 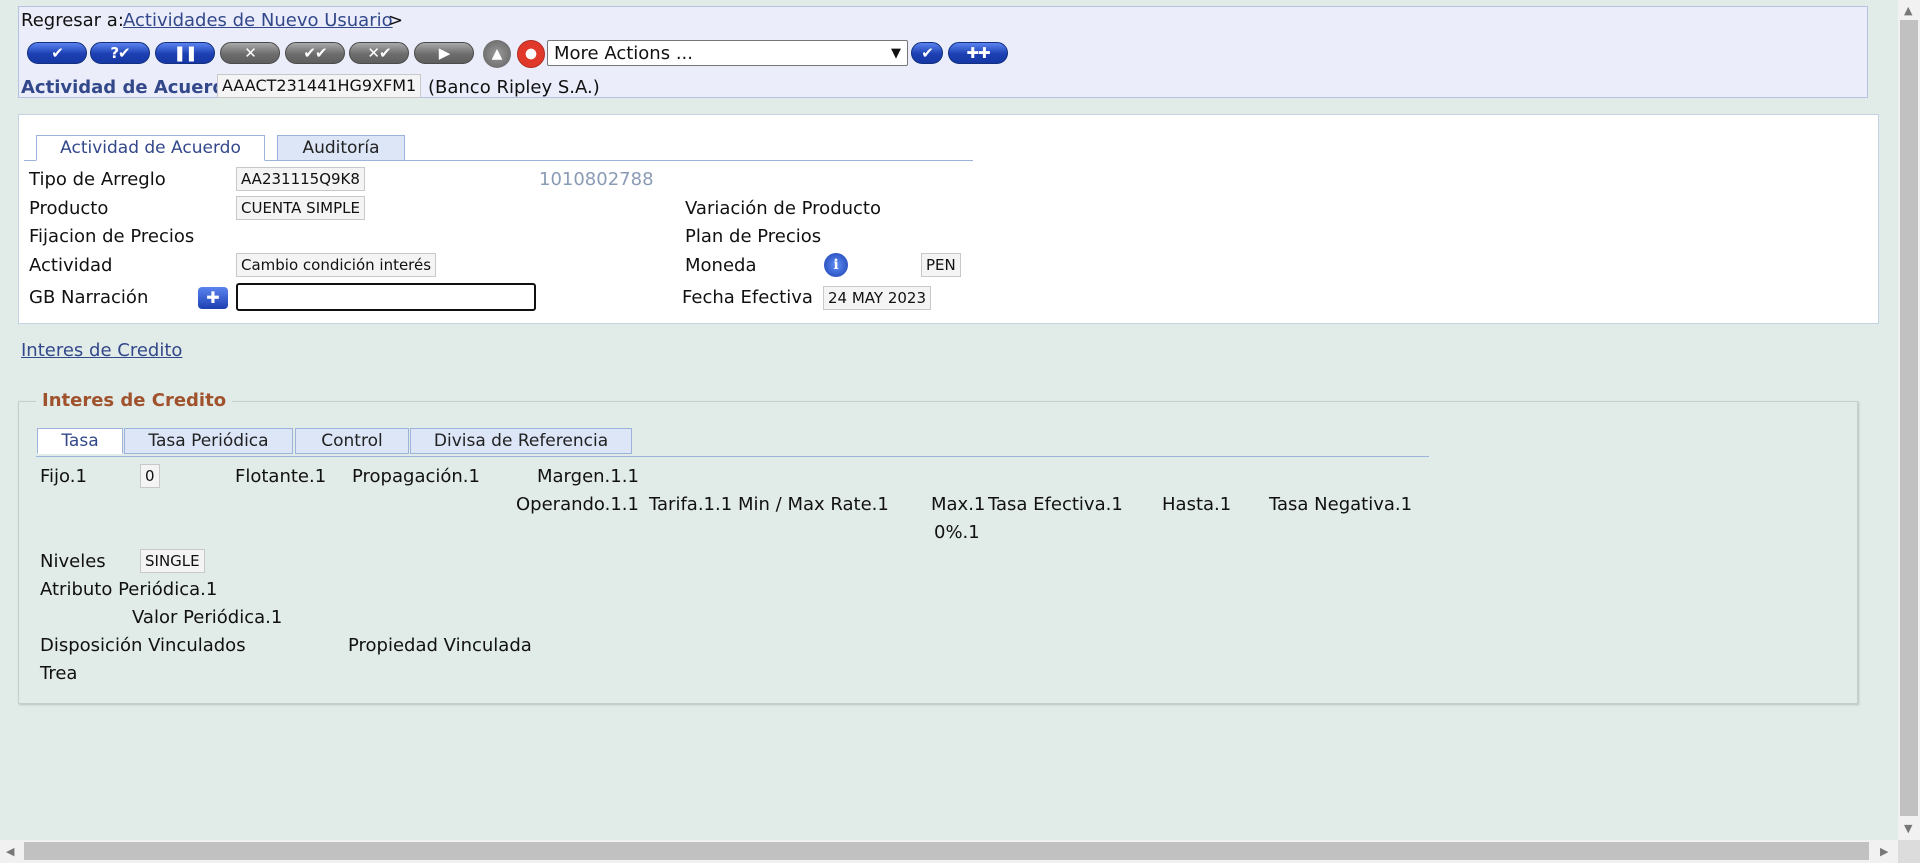 What do you see at coordinates (101, 350) in the screenshot?
I see `interes-credito-link: Interes de Credito` at bounding box center [101, 350].